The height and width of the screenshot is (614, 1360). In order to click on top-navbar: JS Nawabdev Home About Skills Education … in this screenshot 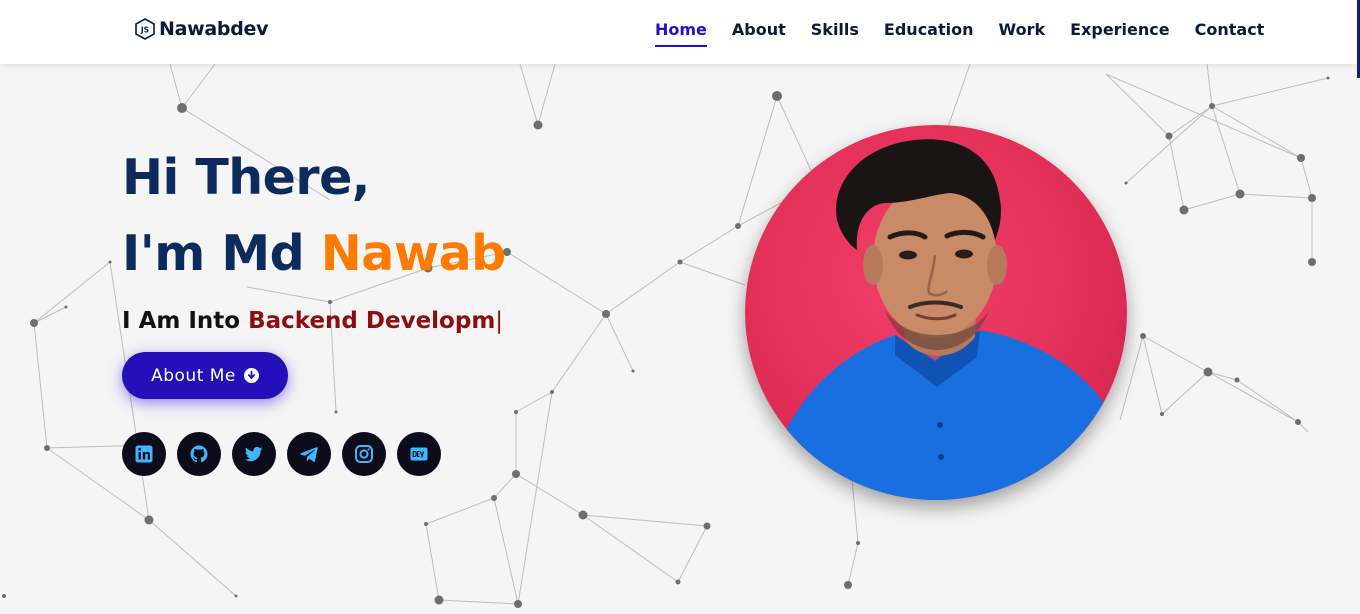, I will do `click(680, 32)`.